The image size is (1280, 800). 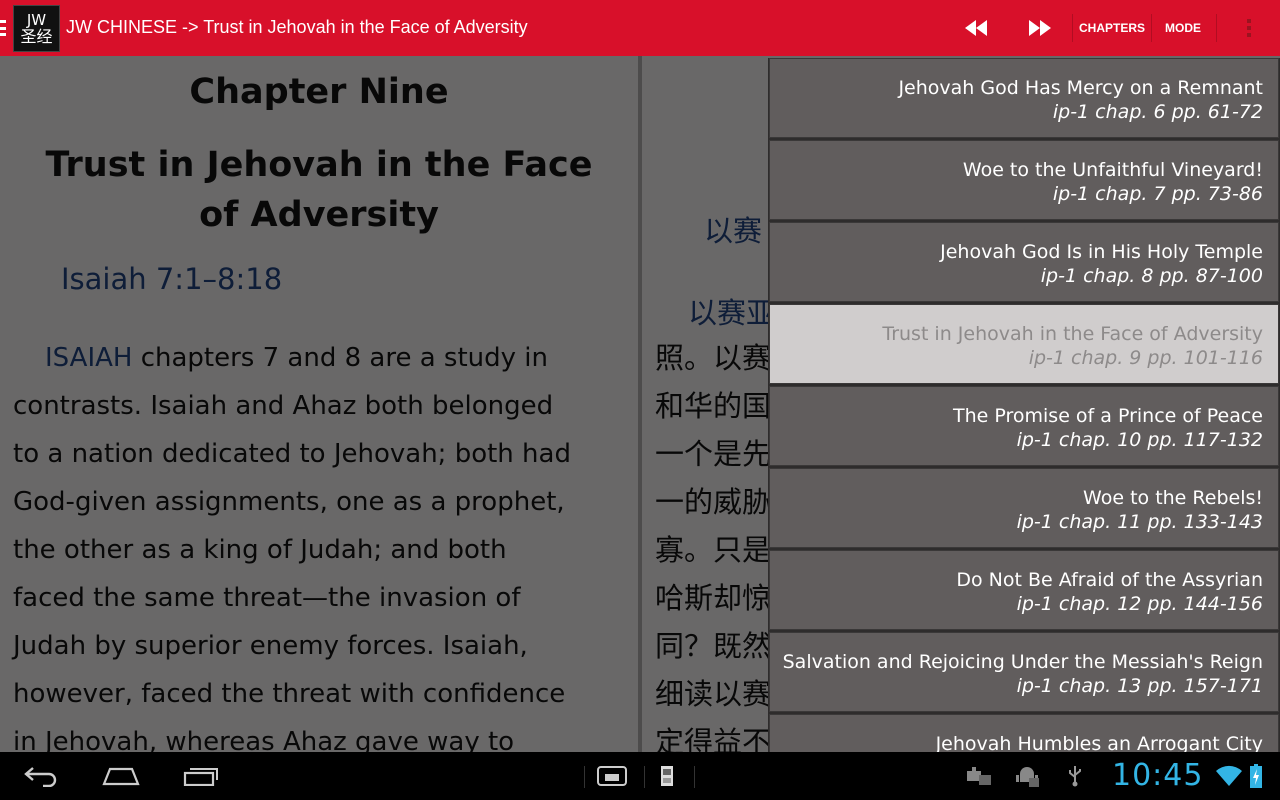 I want to click on home-icon, so click(x=121, y=776).